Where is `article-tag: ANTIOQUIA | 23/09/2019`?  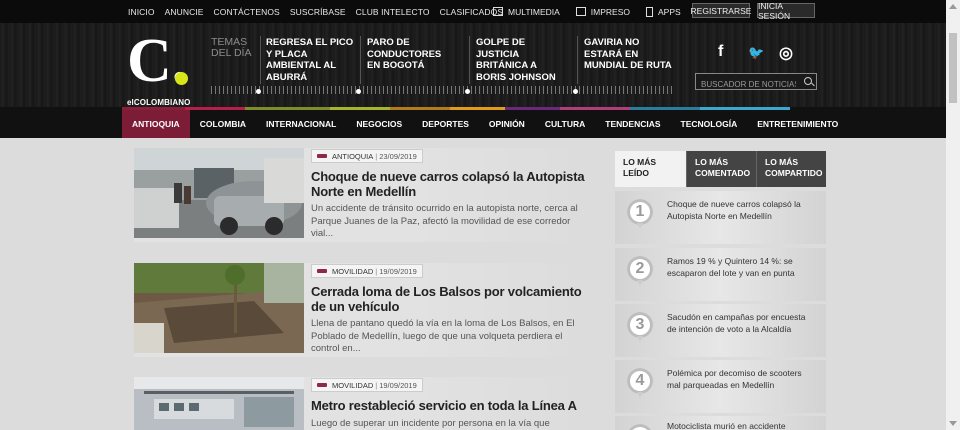
article-tag: ANTIOQUIA | 23/09/2019 is located at coordinates (367, 156).